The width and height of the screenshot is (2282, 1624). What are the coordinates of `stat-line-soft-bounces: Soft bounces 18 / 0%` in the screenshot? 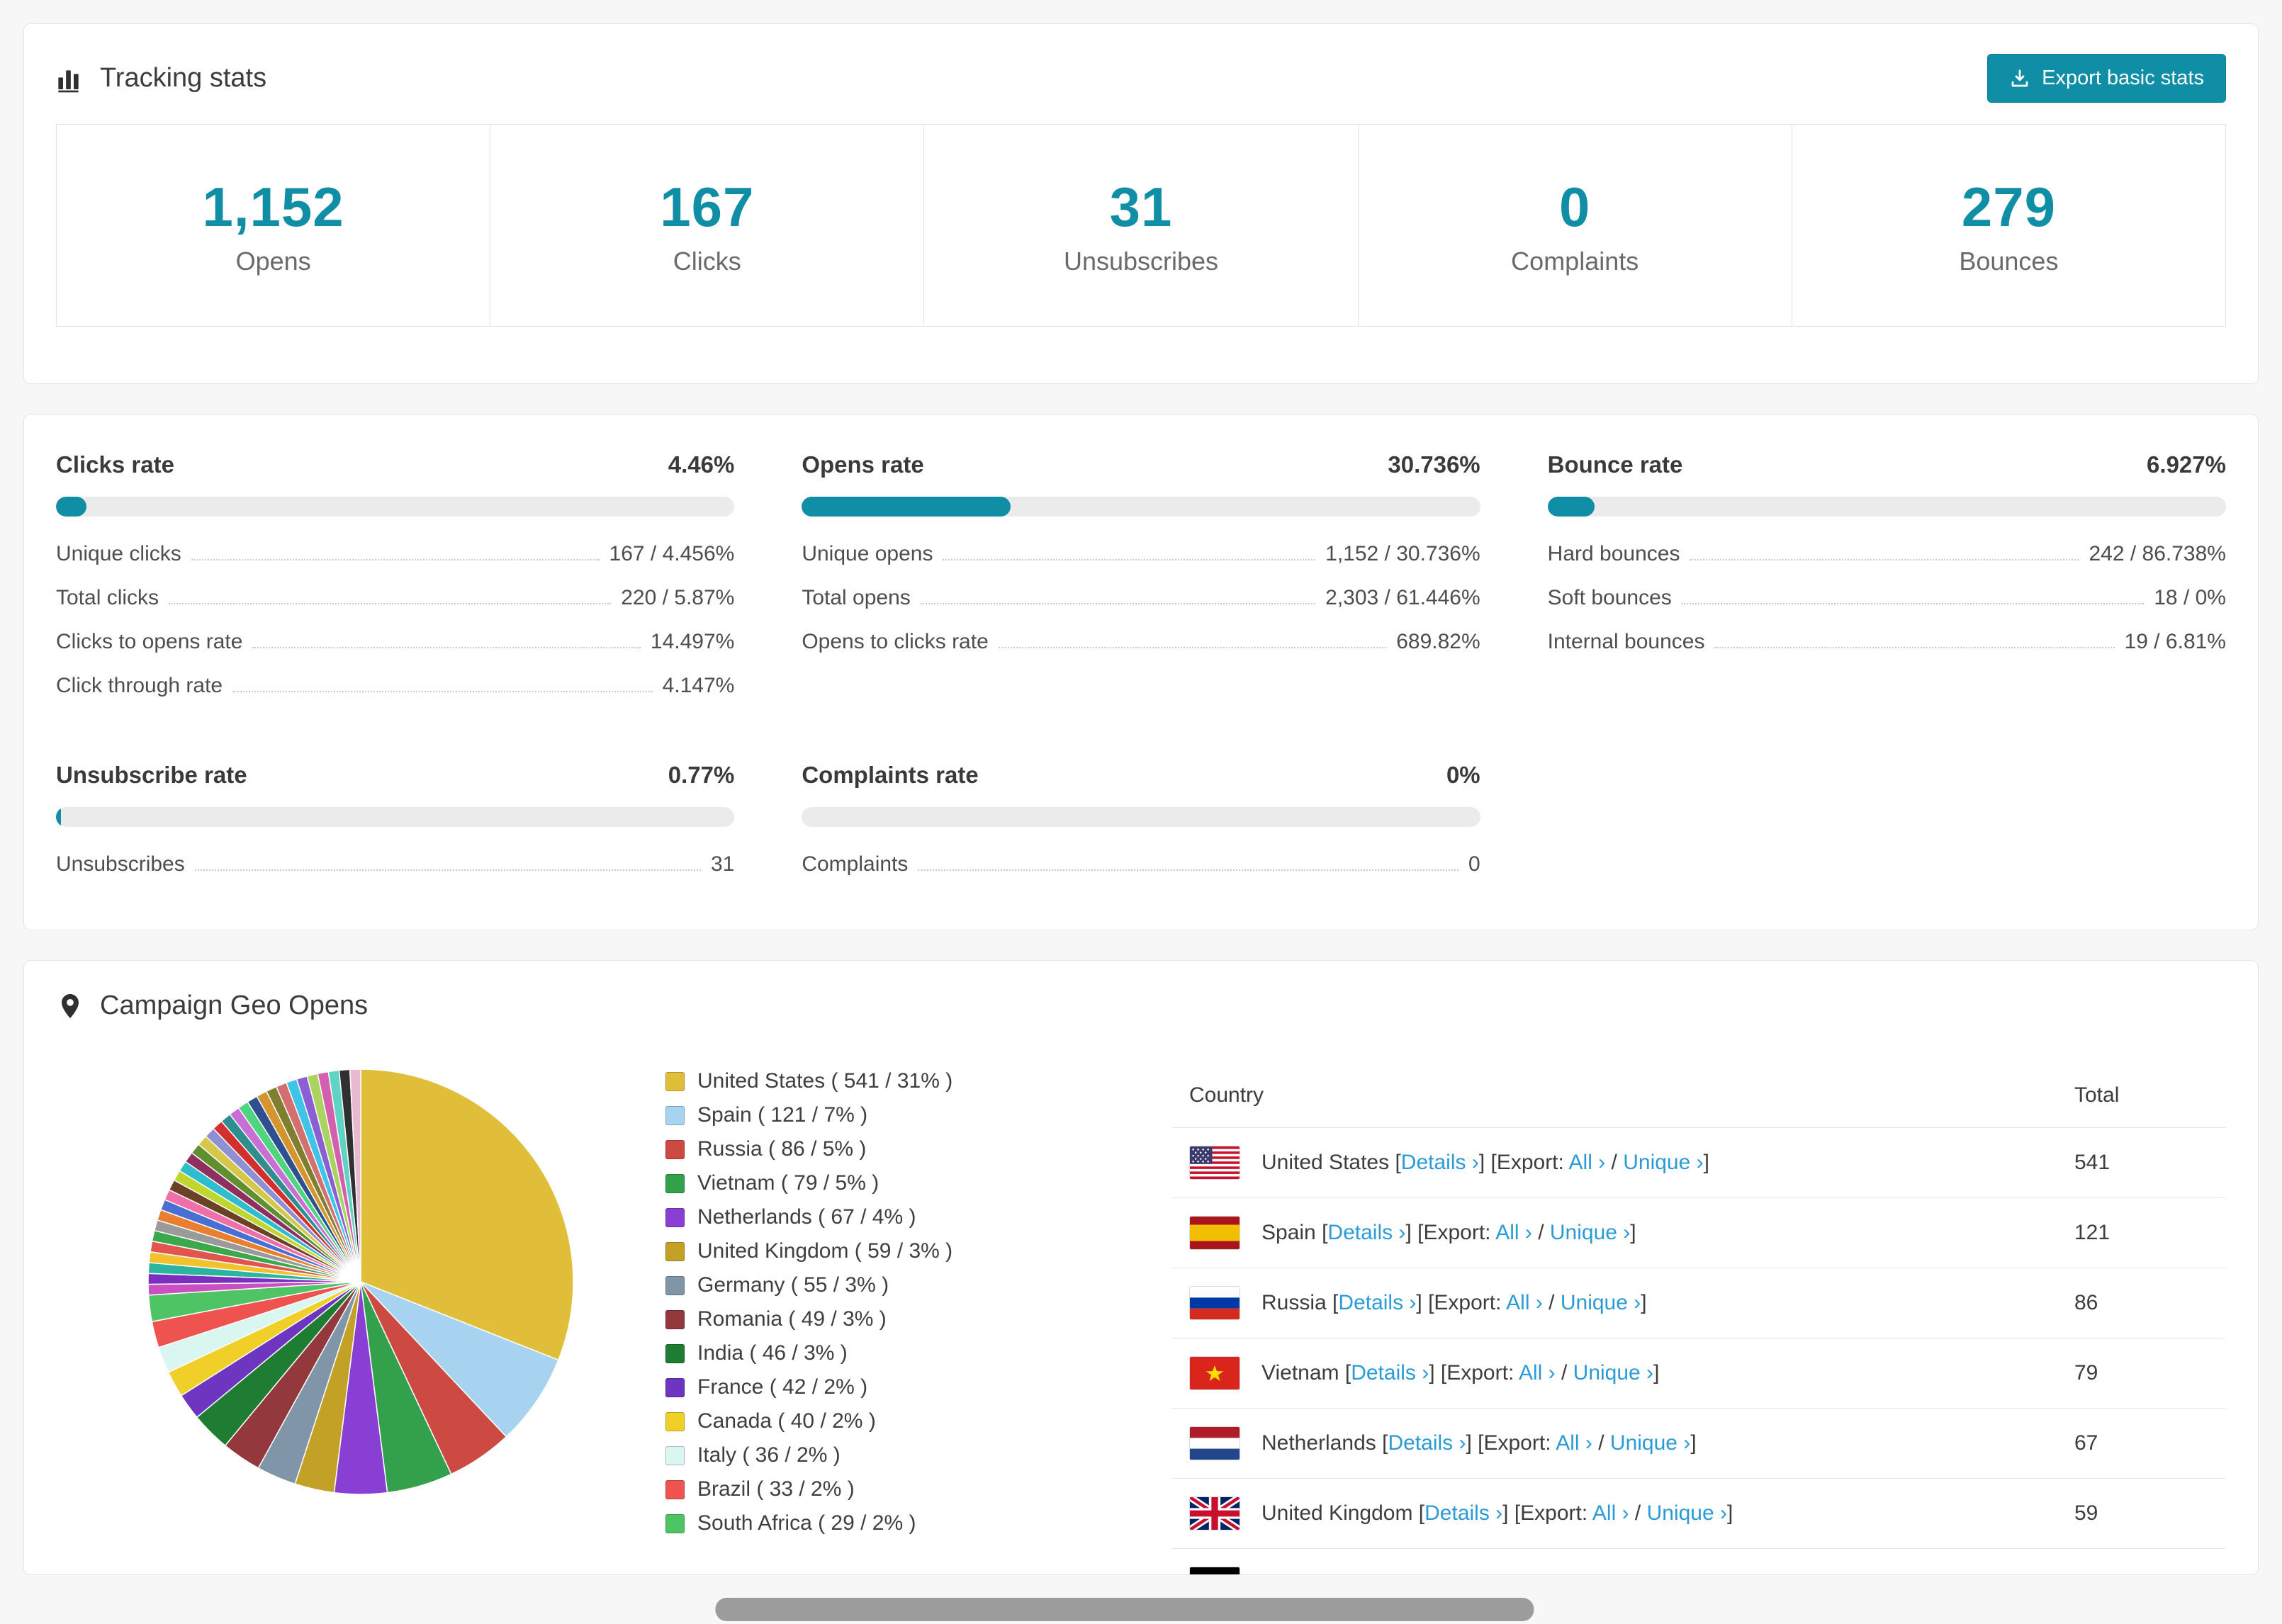 It's located at (1887, 598).